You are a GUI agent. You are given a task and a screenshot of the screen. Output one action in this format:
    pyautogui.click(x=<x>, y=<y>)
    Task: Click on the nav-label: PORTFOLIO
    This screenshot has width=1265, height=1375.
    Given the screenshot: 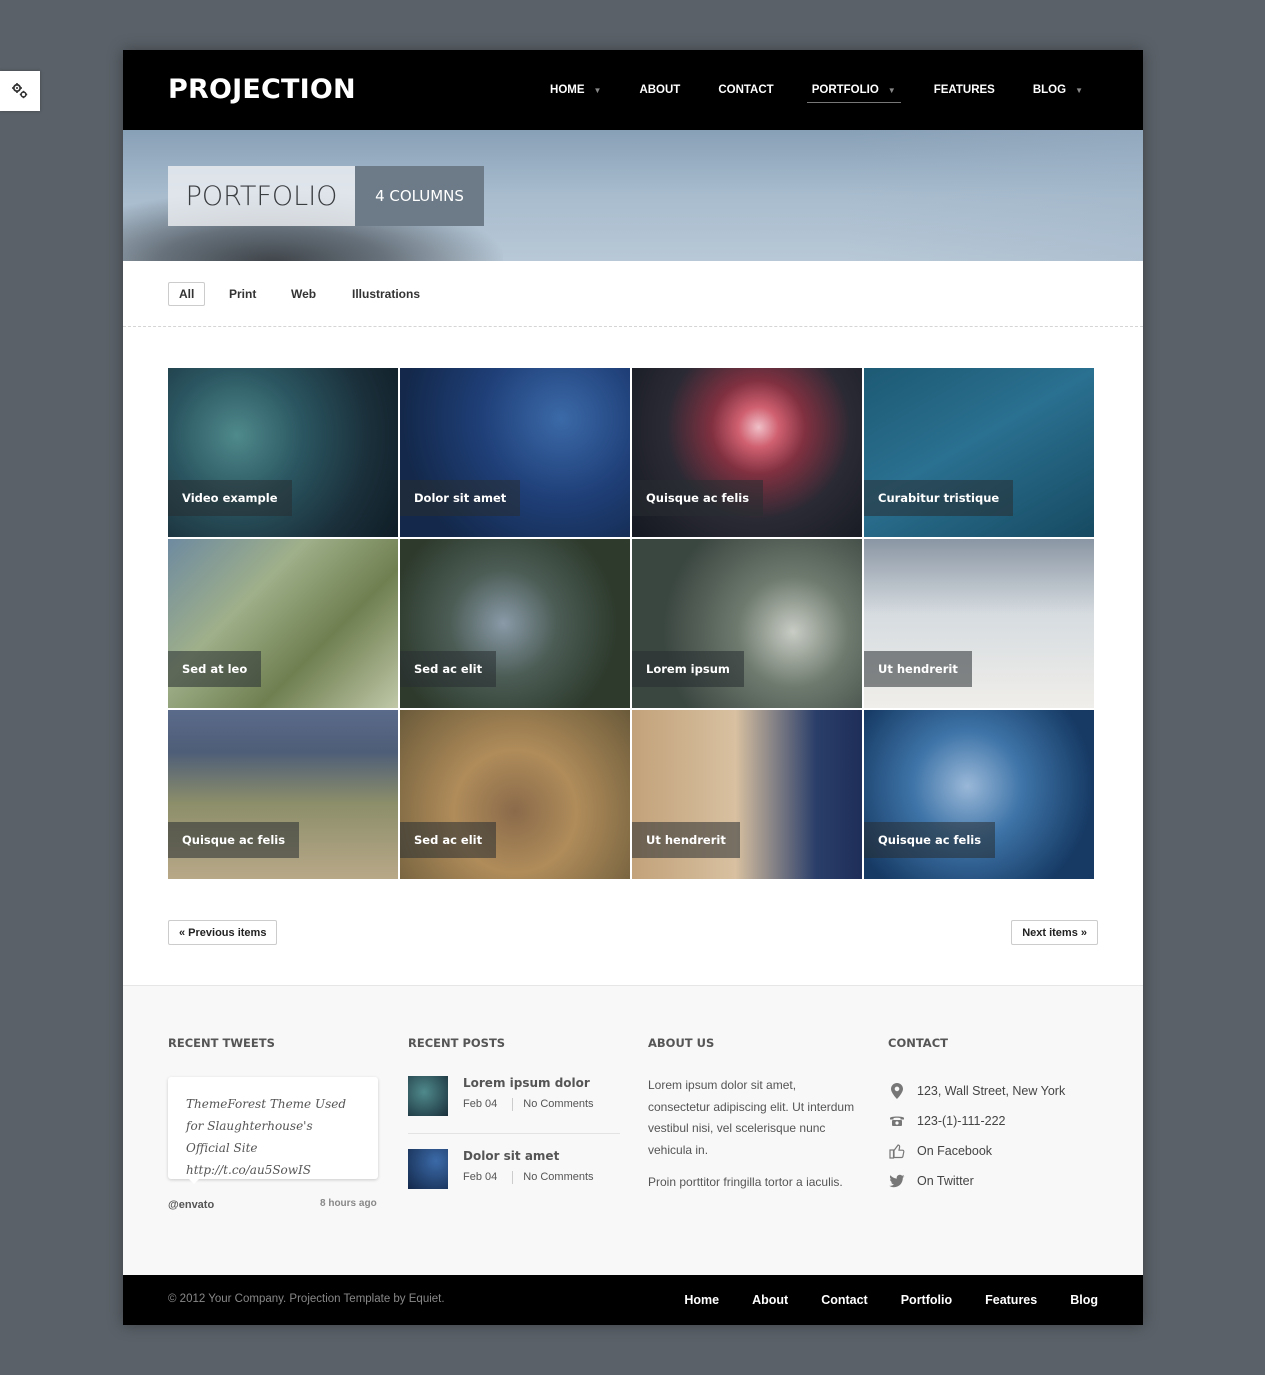 What is the action you would take?
    pyautogui.click(x=845, y=90)
    